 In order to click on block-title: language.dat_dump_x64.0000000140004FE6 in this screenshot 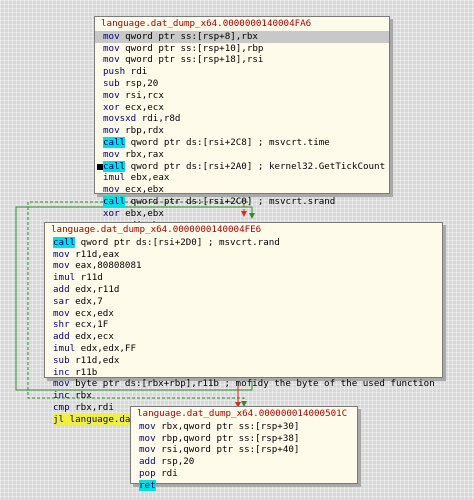, I will do `click(243, 230)`.